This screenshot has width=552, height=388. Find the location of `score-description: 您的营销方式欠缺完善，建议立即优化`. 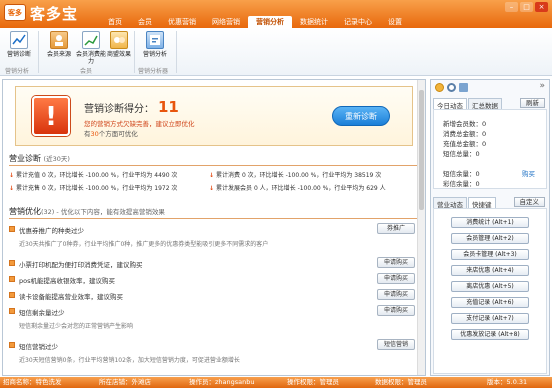

score-description: 您的营销方式欠缺完善，建议立即优化 is located at coordinates (139, 124).